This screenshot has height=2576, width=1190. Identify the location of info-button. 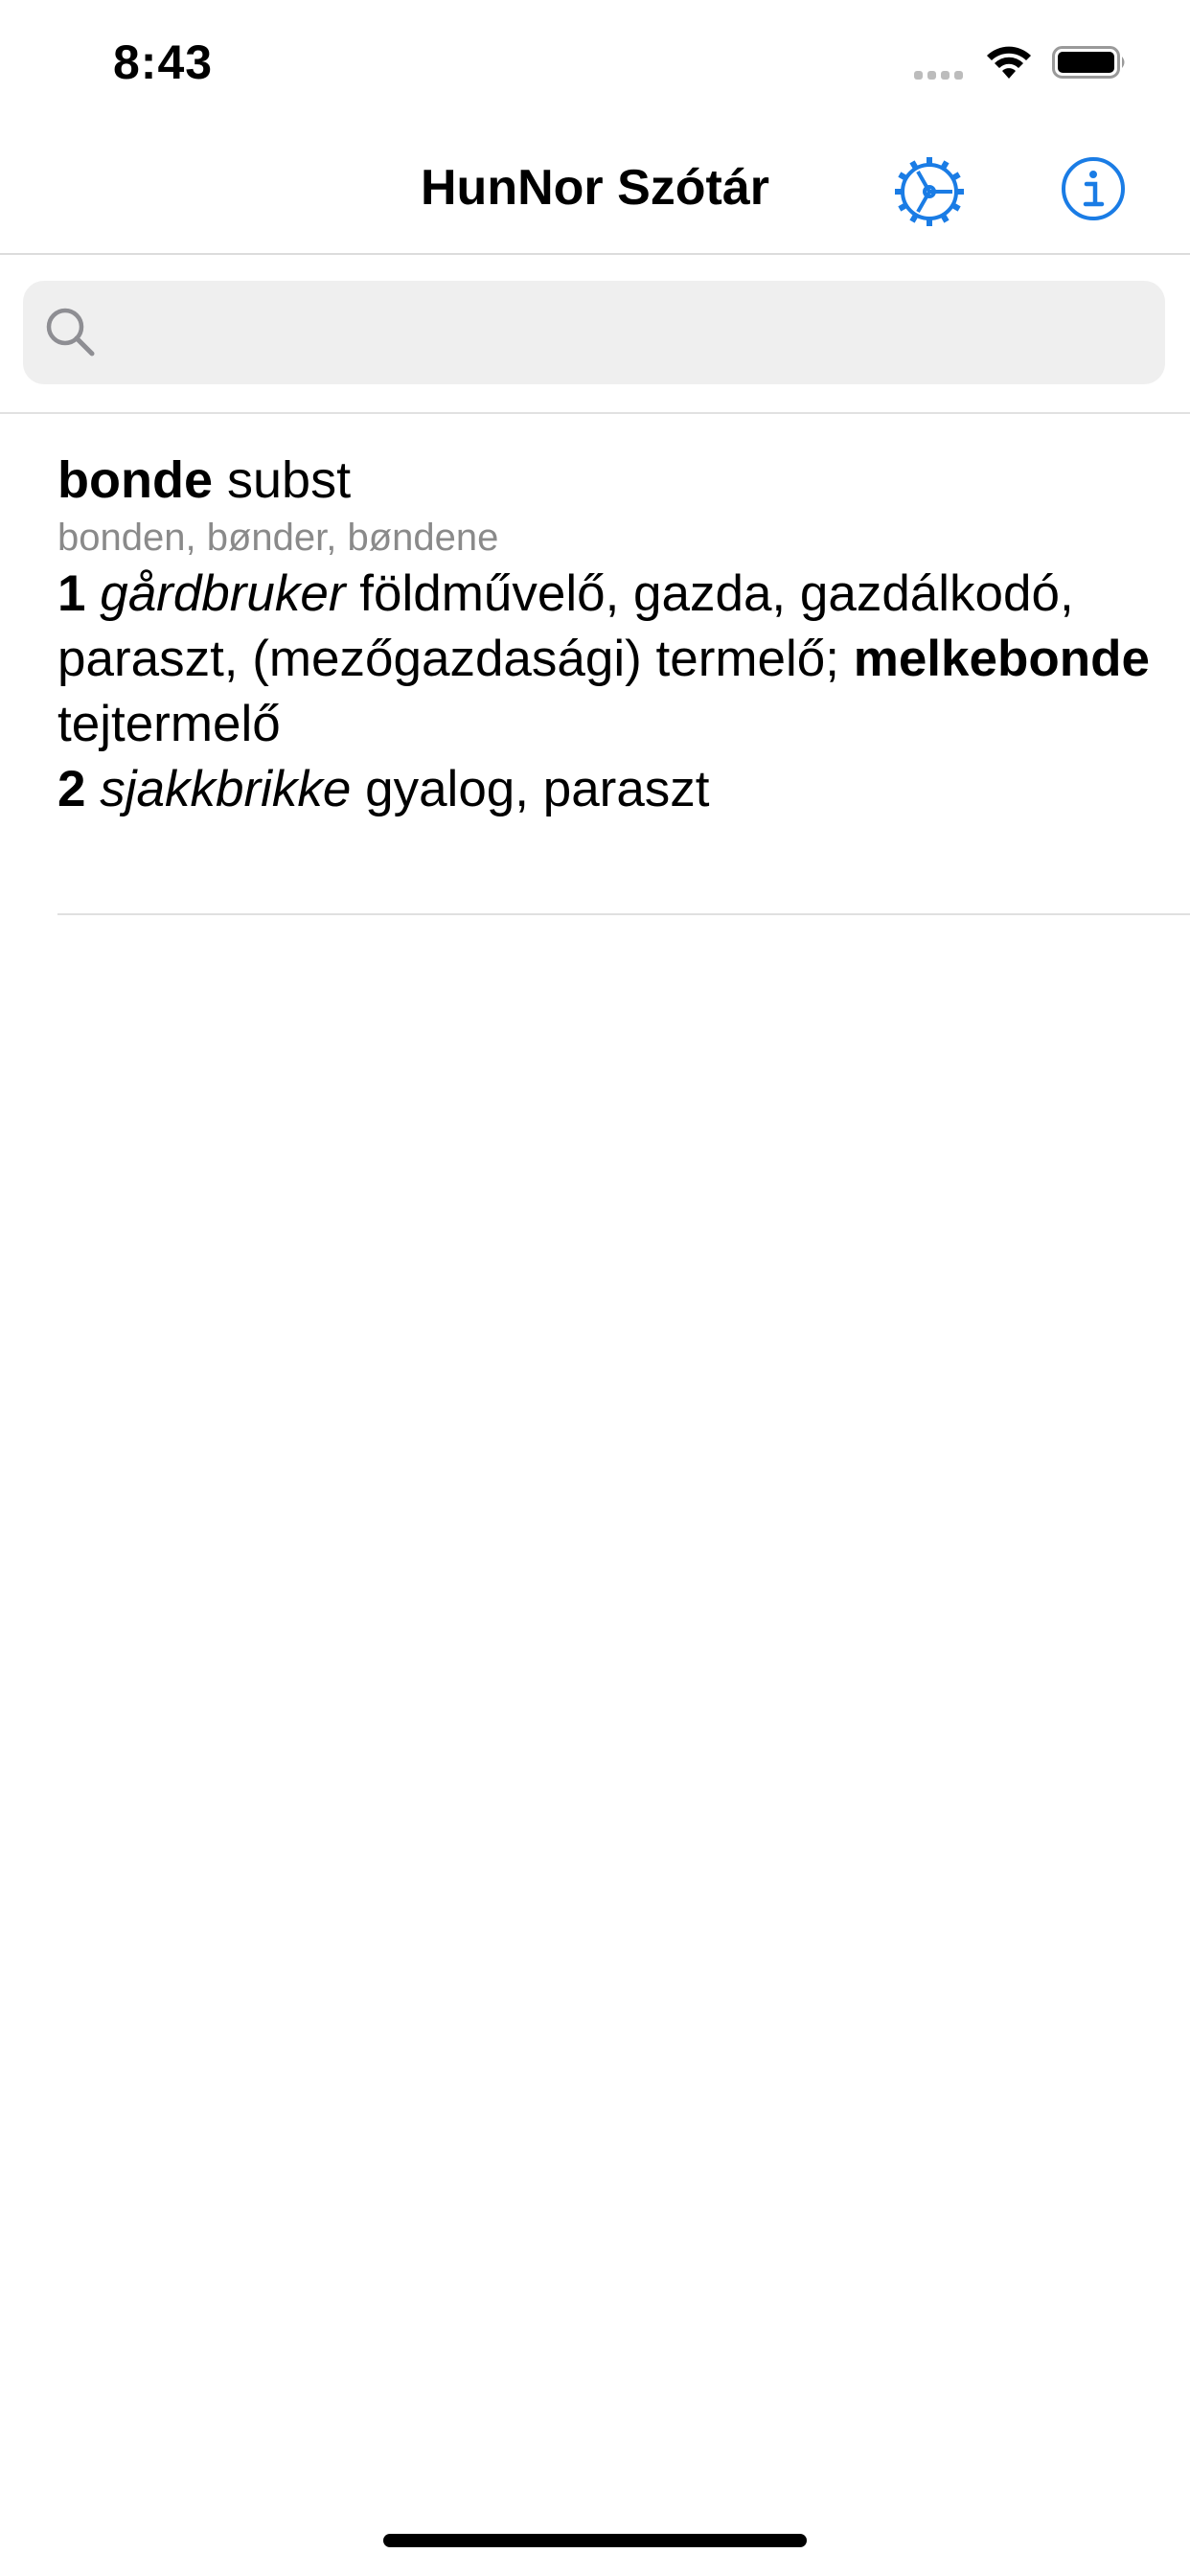
(1094, 188).